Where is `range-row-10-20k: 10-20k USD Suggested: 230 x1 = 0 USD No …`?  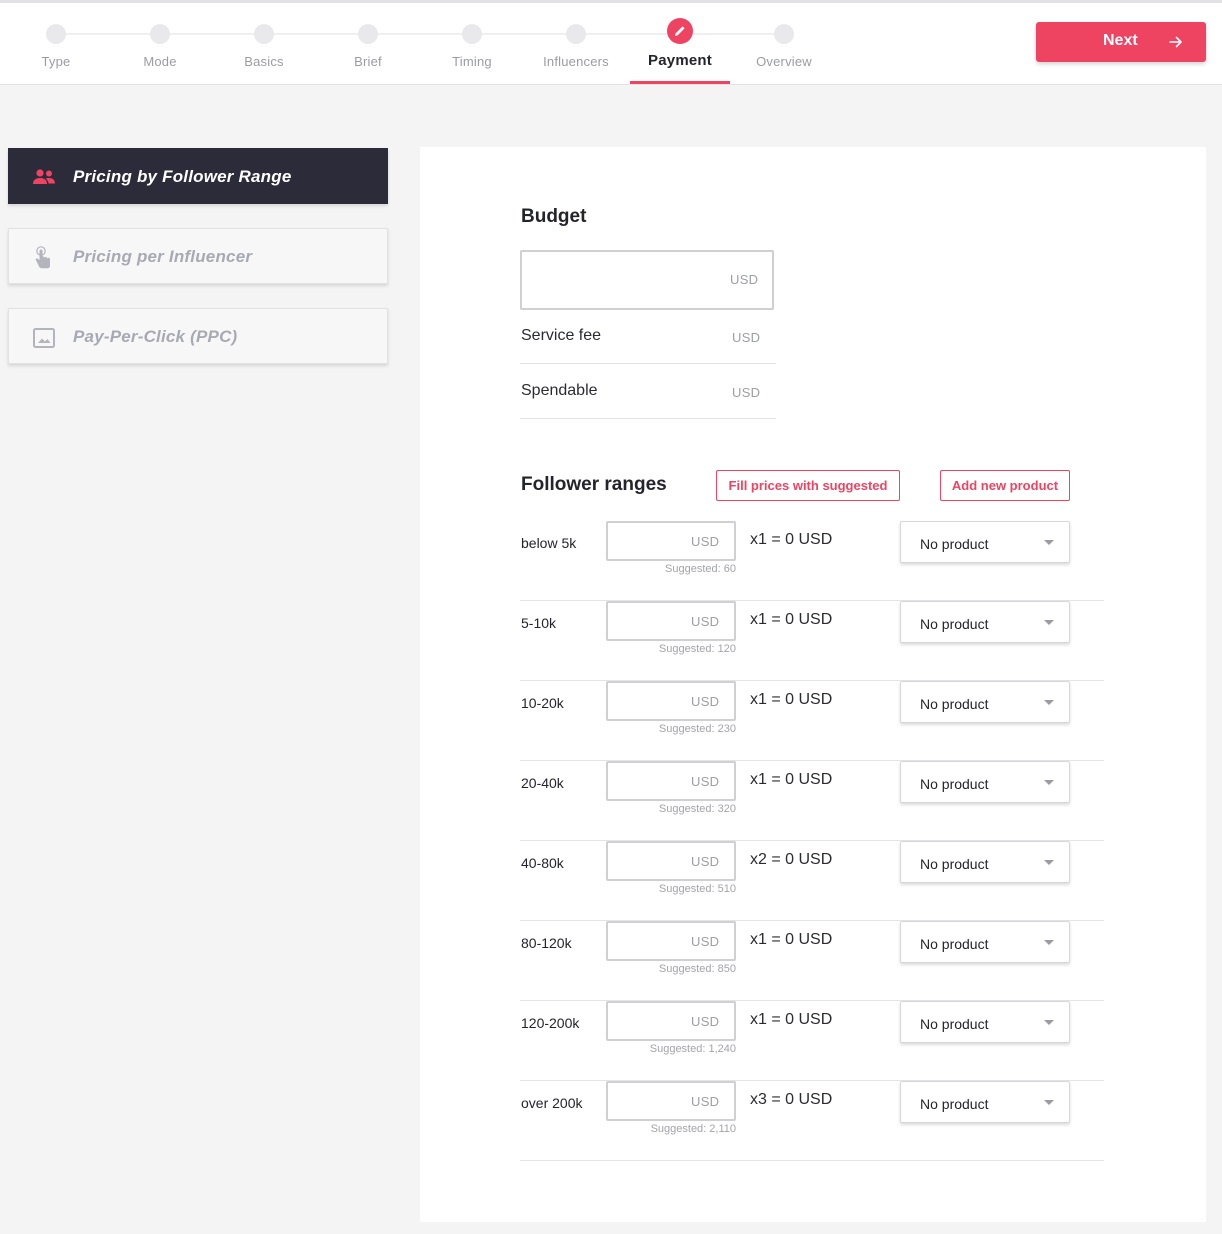 range-row-10-20k: 10-20k USD Suggested: 230 x1 = 0 USD No … is located at coordinates (812, 721).